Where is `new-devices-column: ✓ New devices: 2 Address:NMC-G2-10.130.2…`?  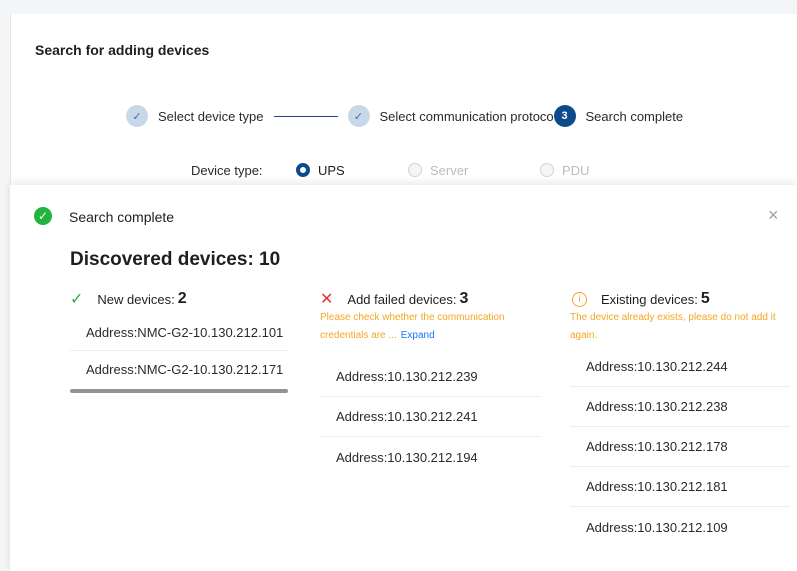 new-devices-column: ✓ New devices: 2 Address:NMC-G2-10.130.2… is located at coordinates (179, 341).